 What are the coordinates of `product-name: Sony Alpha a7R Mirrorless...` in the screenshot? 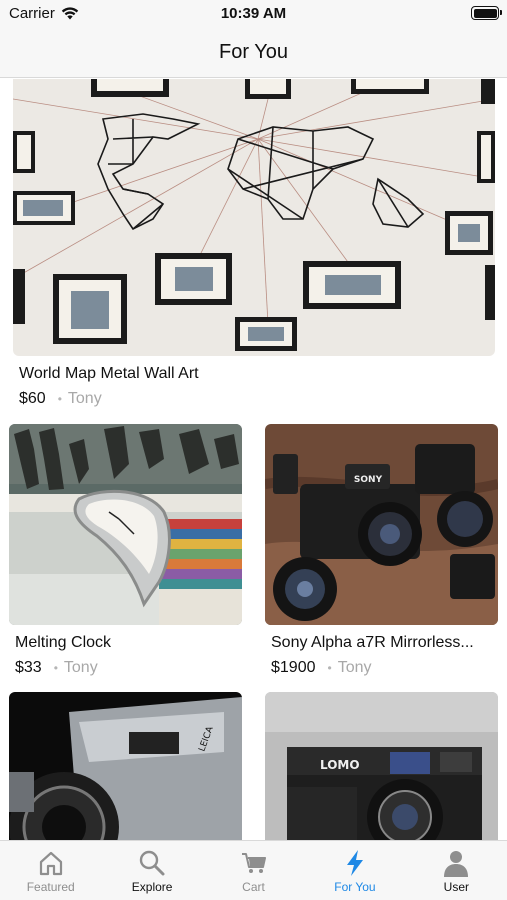 It's located at (372, 642).